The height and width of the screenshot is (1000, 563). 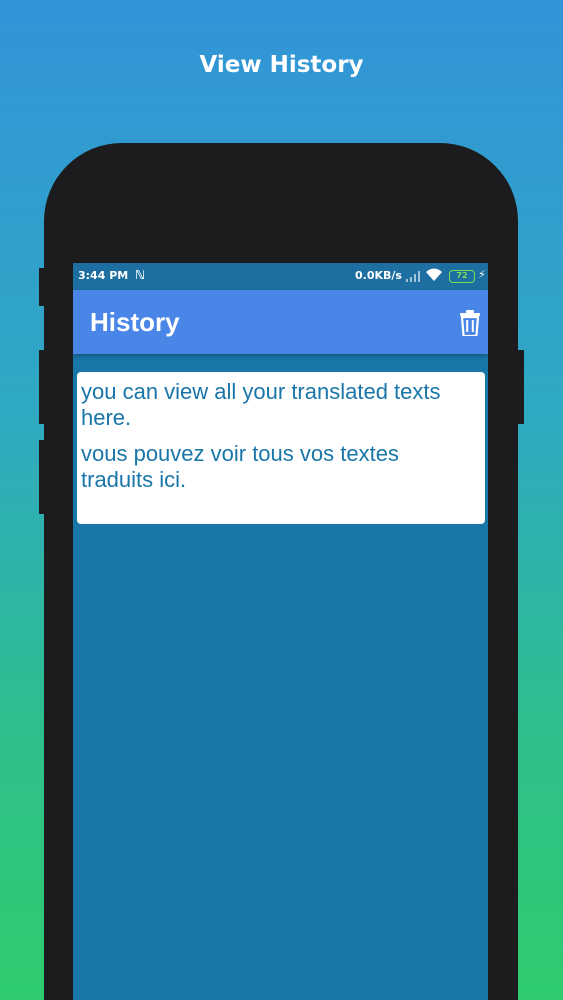 What do you see at coordinates (378, 275) in the screenshot?
I see `status-data-rate: 0.0KB/s` at bounding box center [378, 275].